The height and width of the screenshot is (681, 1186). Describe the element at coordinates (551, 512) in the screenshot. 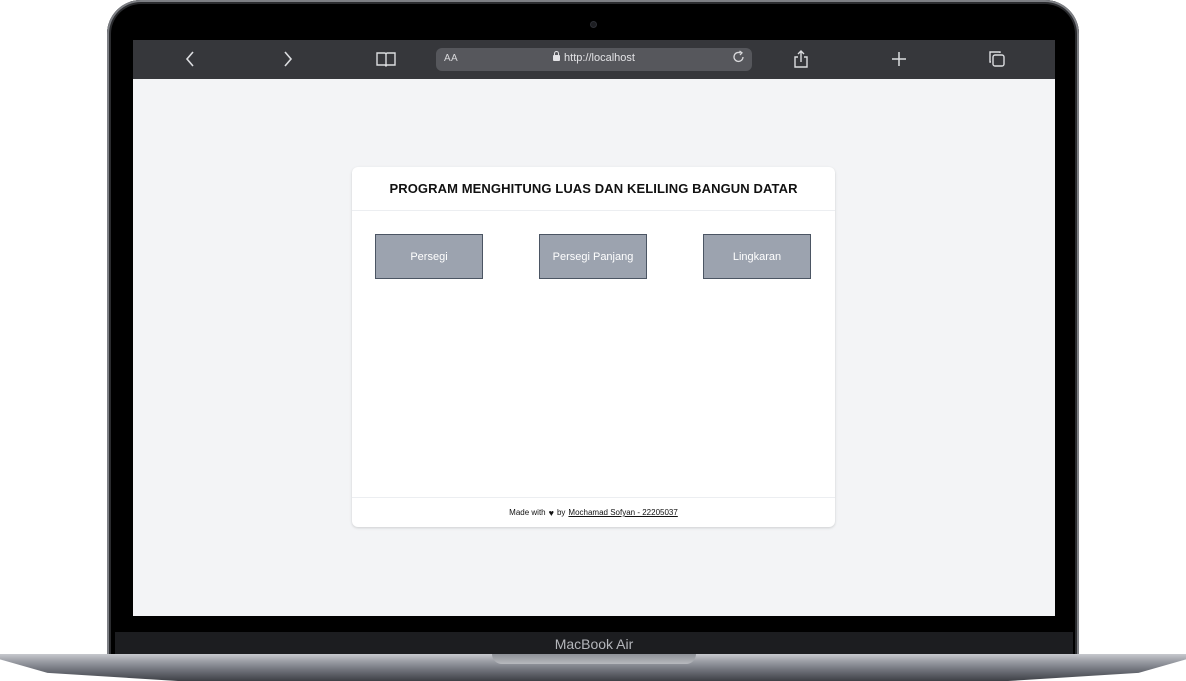

I see `heart-icon: ♥` at that location.